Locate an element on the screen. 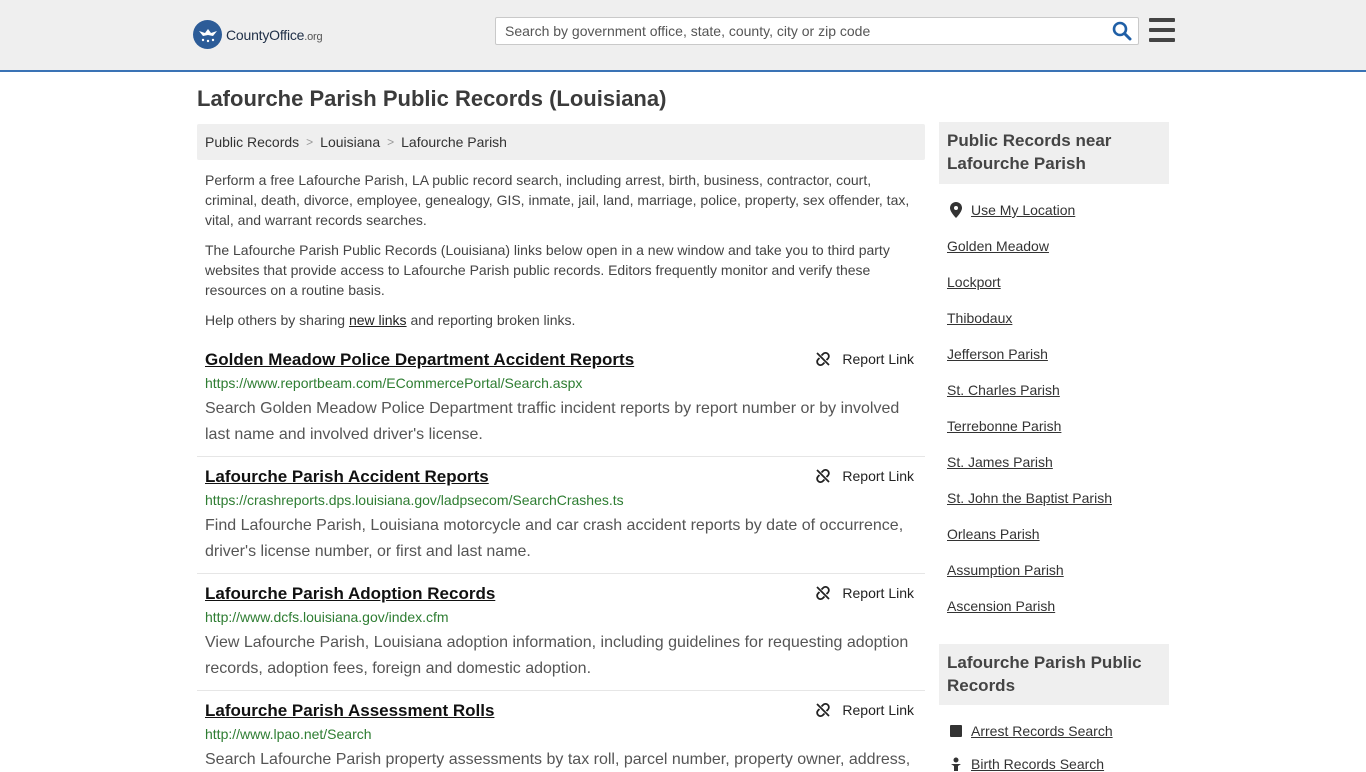 This screenshot has width=1366, height=772. sidebar-item-birth-records: Birth Records Search is located at coordinates (1026, 764).